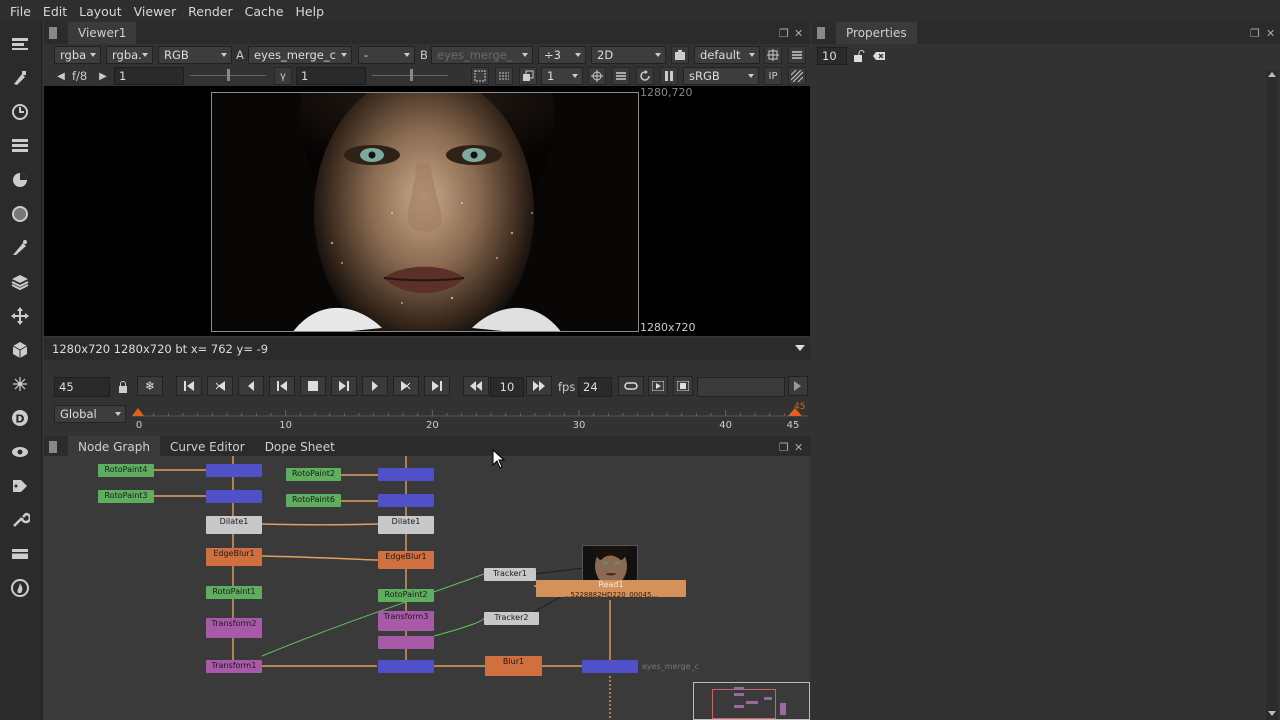 Image resolution: width=1280 pixels, height=720 pixels. I want to click on skip-back-icon, so click(476, 386).